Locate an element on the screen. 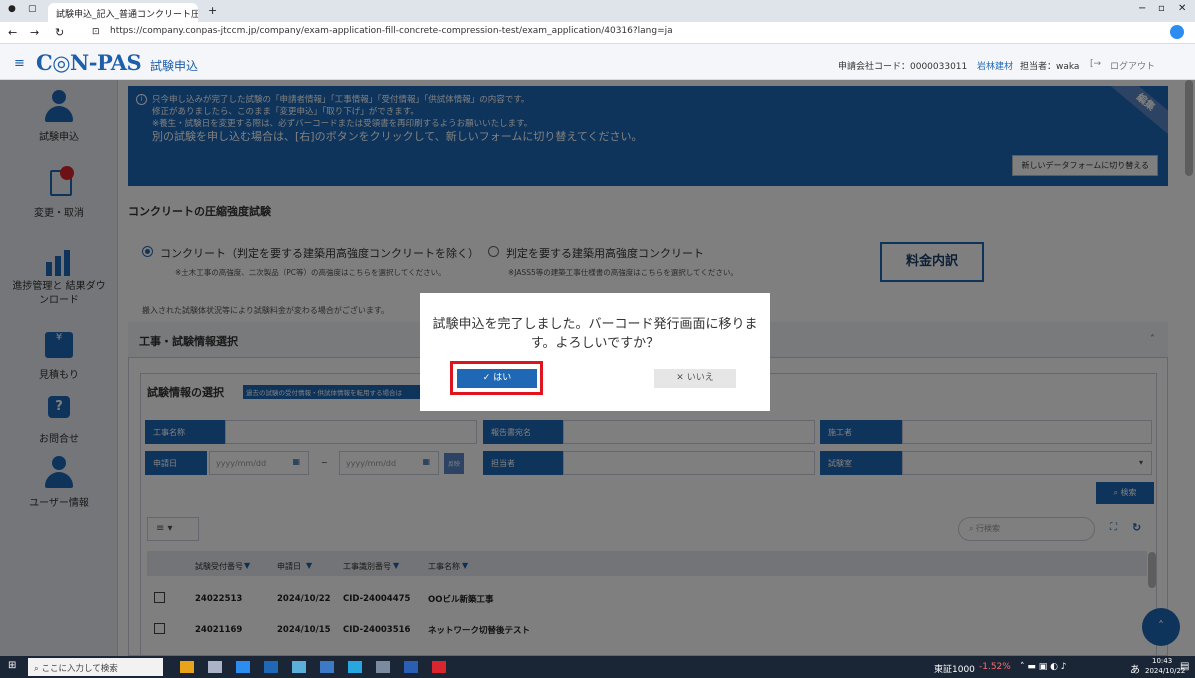 Image resolution: width=1195 pixels, height=678 pixels. minimize-icon: − is located at coordinates (1142, 8).